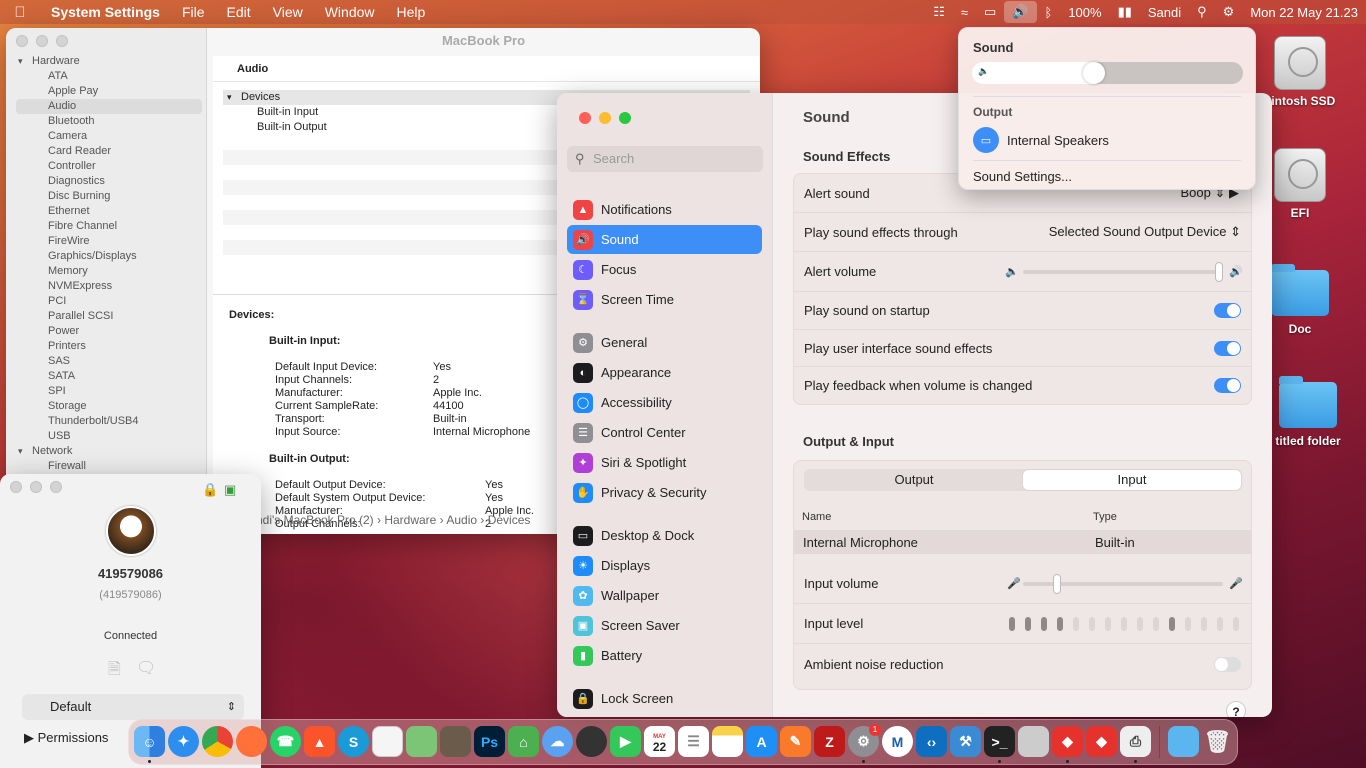 The width and height of the screenshot is (1366, 768). Describe the element at coordinates (106, 211) in the screenshot. I see `sidebar-item-ethernet: Ethernet` at that location.